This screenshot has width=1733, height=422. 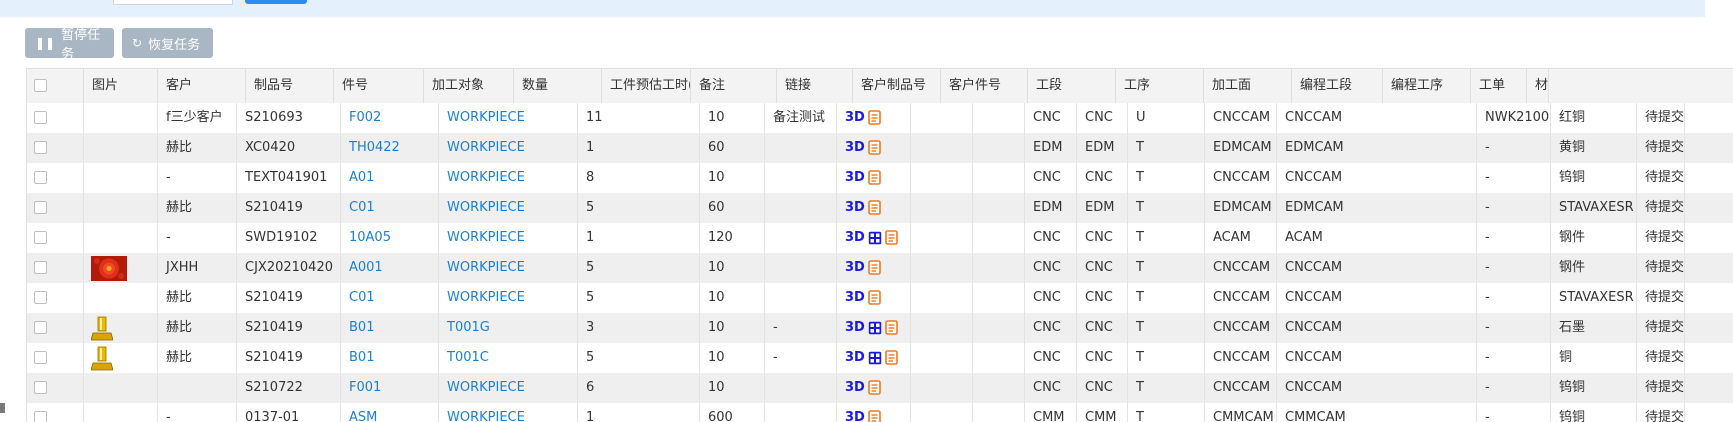 I want to click on part-model-thumbnail-image, so click(x=102, y=329).